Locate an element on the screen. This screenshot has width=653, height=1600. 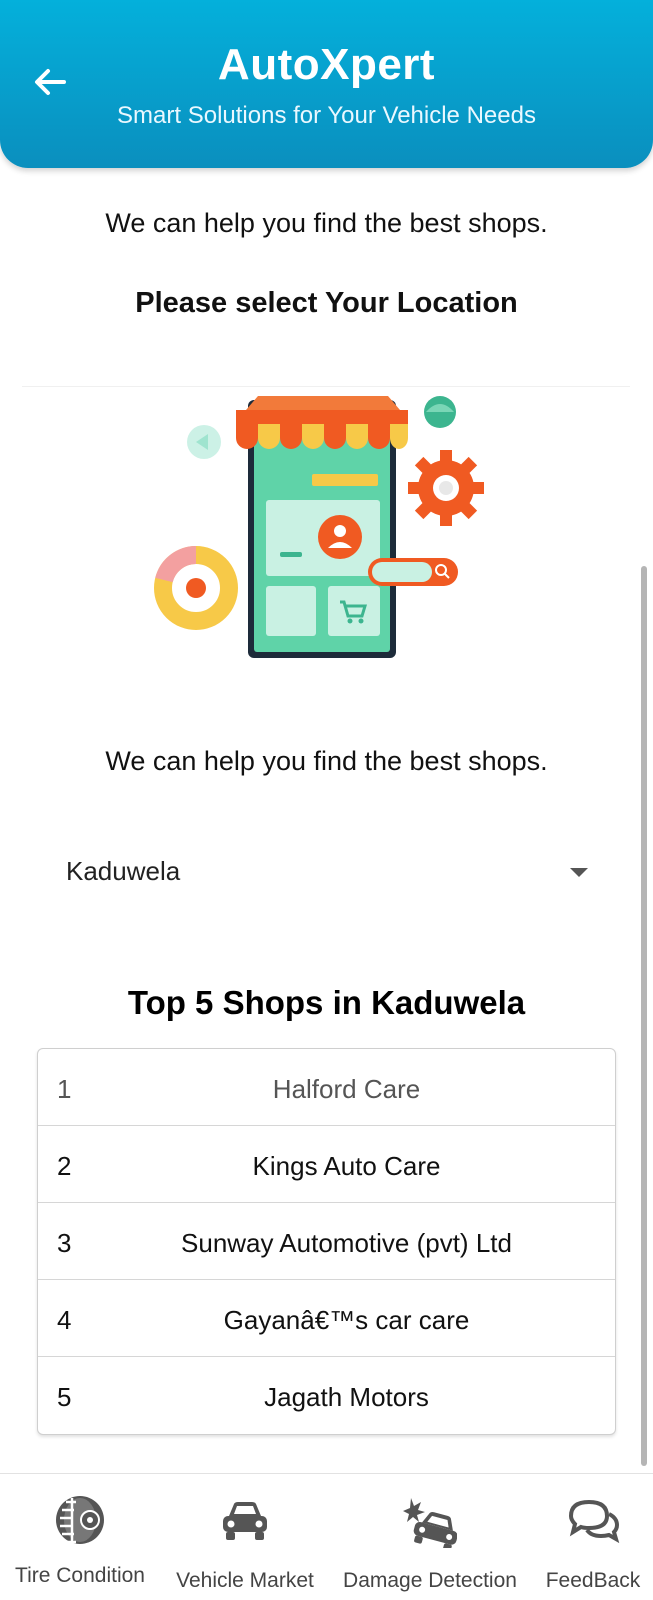
table-row: 1 Halford Care is located at coordinates (326, 1087).